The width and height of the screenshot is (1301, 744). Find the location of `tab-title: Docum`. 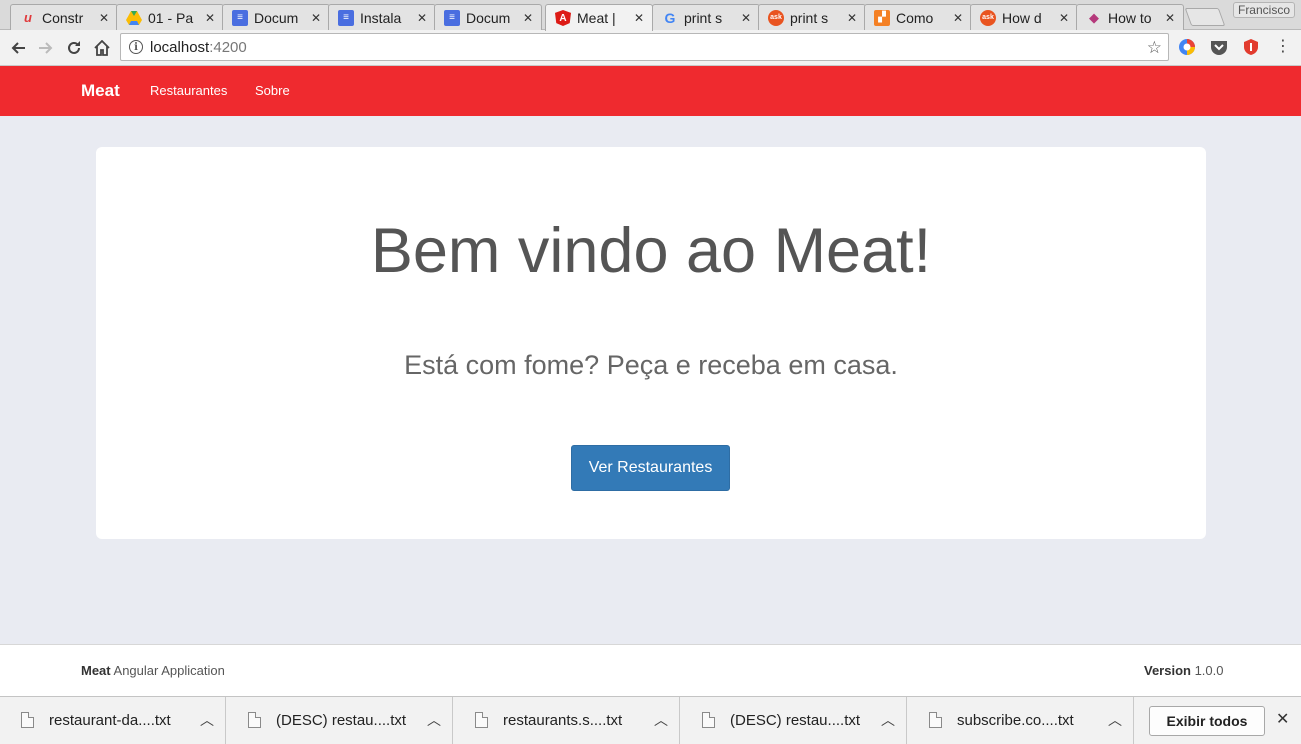

tab-title: Docum is located at coordinates (488, 17).